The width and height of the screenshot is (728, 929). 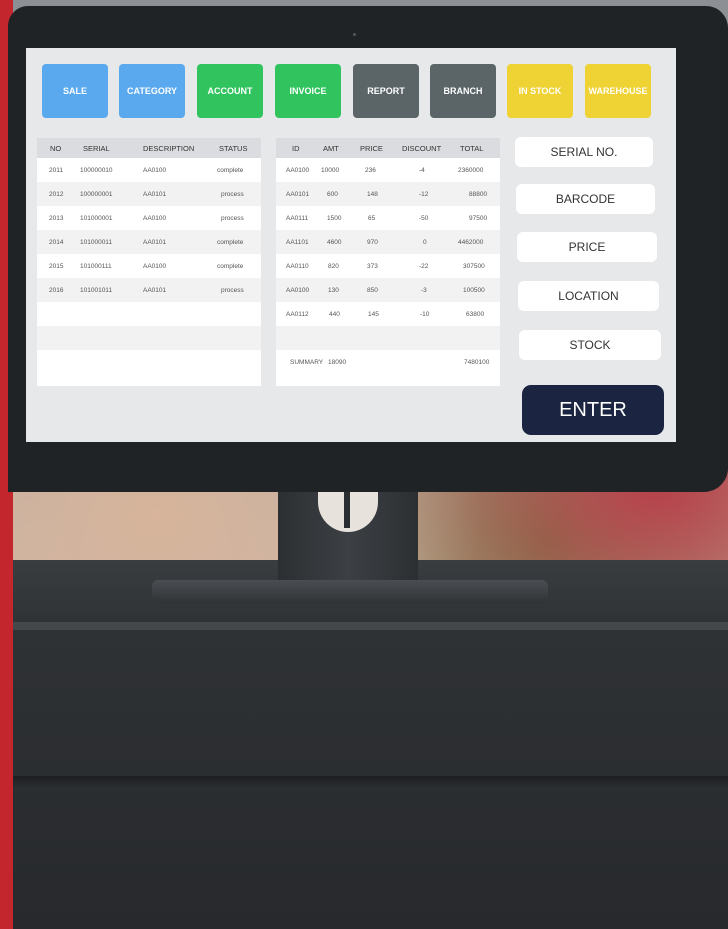 What do you see at coordinates (96, 148) in the screenshot?
I see `column-header-serial: SERIAL` at bounding box center [96, 148].